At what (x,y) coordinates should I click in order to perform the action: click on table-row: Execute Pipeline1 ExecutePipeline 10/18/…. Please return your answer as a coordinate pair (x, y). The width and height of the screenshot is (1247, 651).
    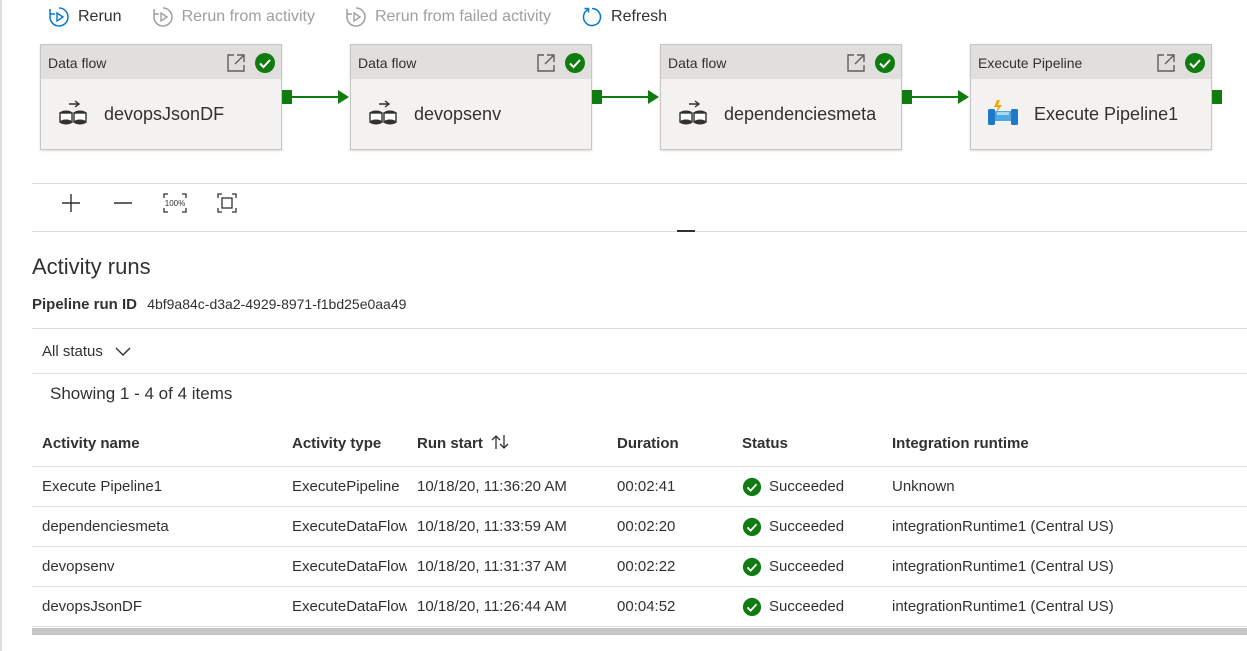
    Looking at the image, I should click on (639, 486).